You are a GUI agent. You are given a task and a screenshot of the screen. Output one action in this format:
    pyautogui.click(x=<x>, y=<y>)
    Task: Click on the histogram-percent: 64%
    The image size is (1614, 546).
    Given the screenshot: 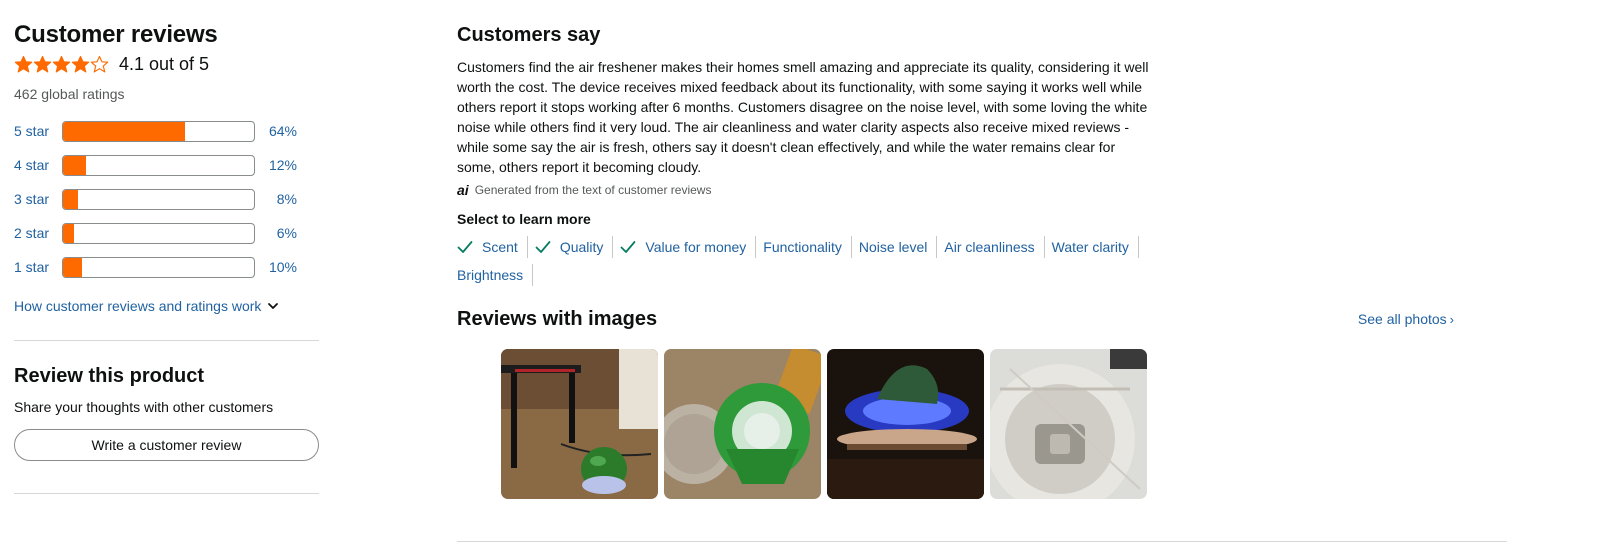 What is the action you would take?
    pyautogui.click(x=282, y=131)
    